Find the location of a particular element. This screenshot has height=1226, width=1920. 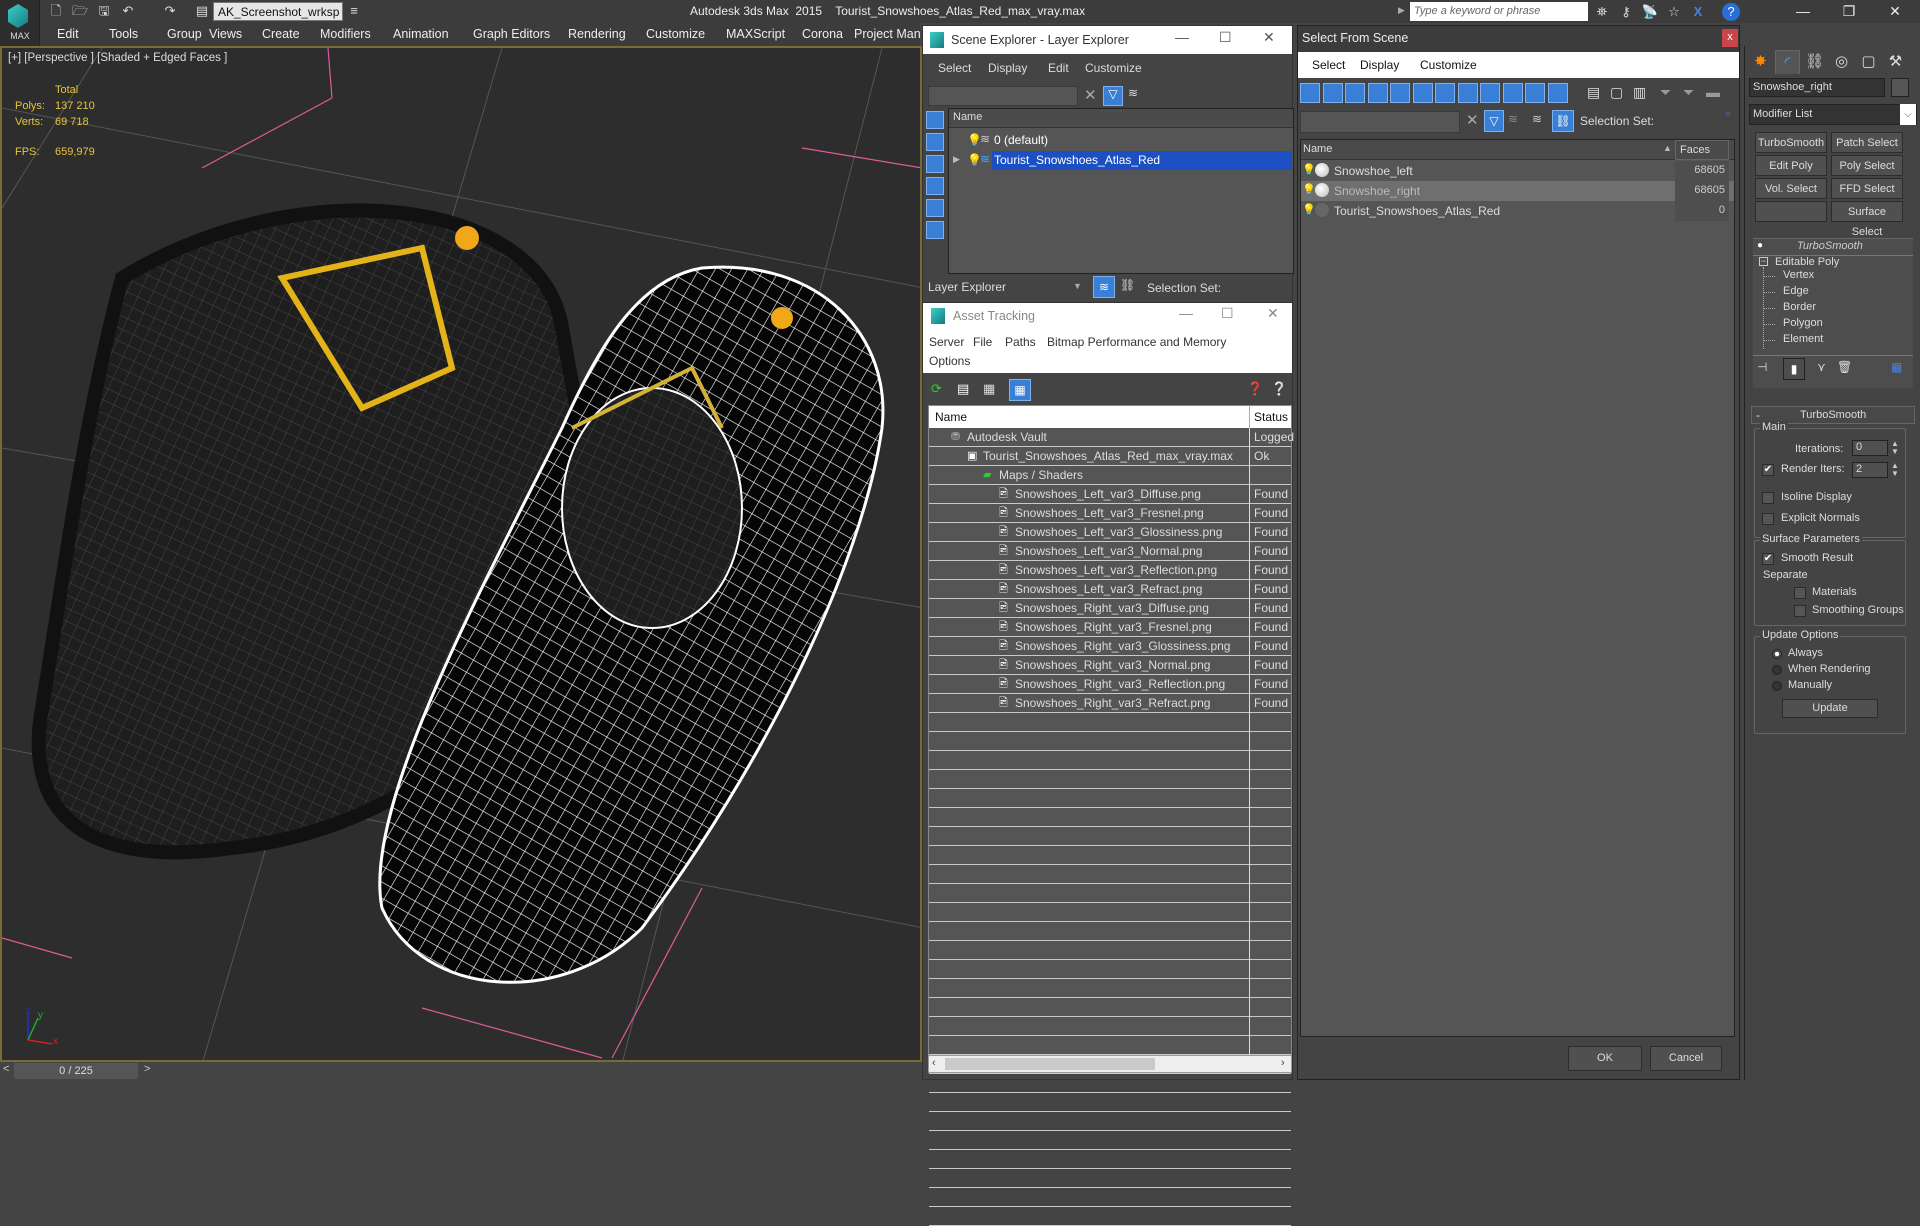

object-row: 💡 Snowshoe_left 68605 is located at coordinates (1517, 171).